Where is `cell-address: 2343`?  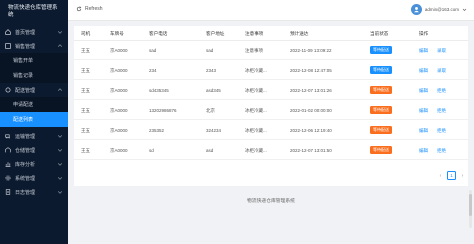
cell-address: 2343 is located at coordinates (211, 70).